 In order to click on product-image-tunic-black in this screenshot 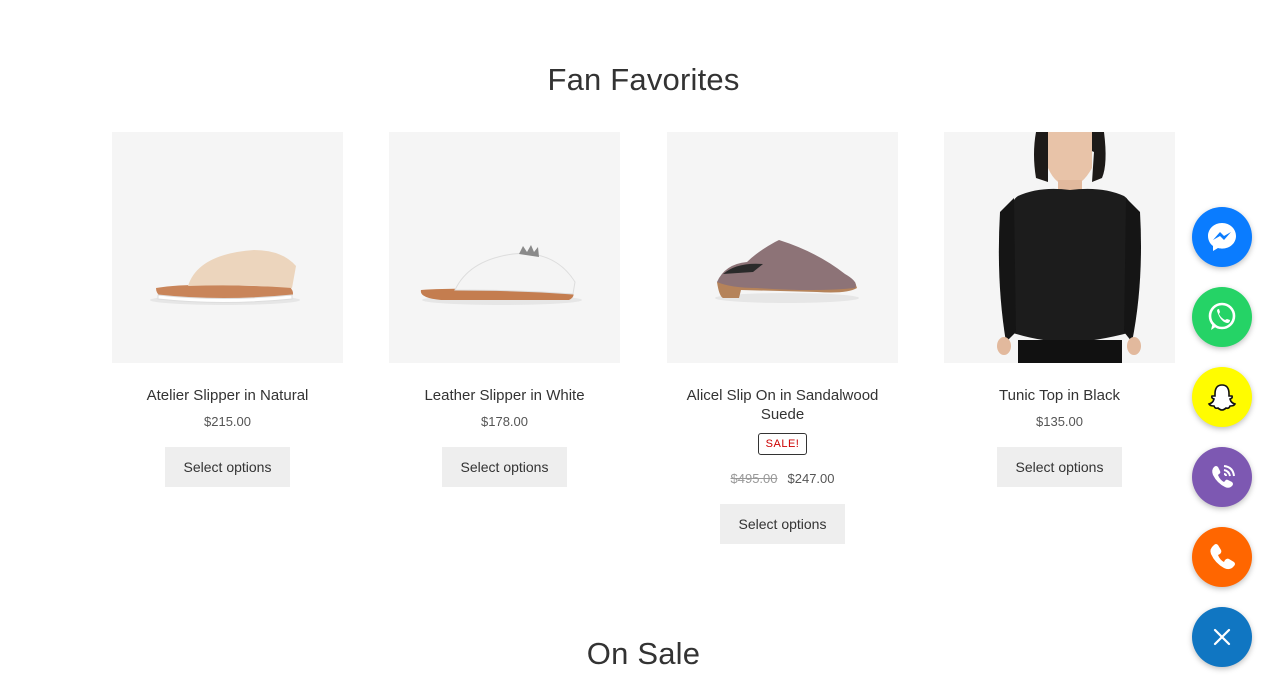, I will do `click(1059, 247)`.